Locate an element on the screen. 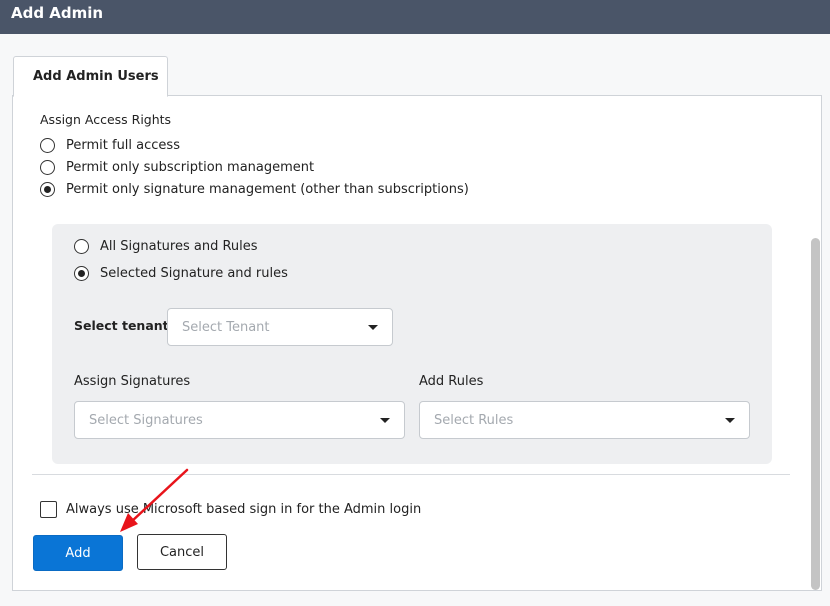 This screenshot has height=606, width=830. cancel-button: Cancel is located at coordinates (182, 552).